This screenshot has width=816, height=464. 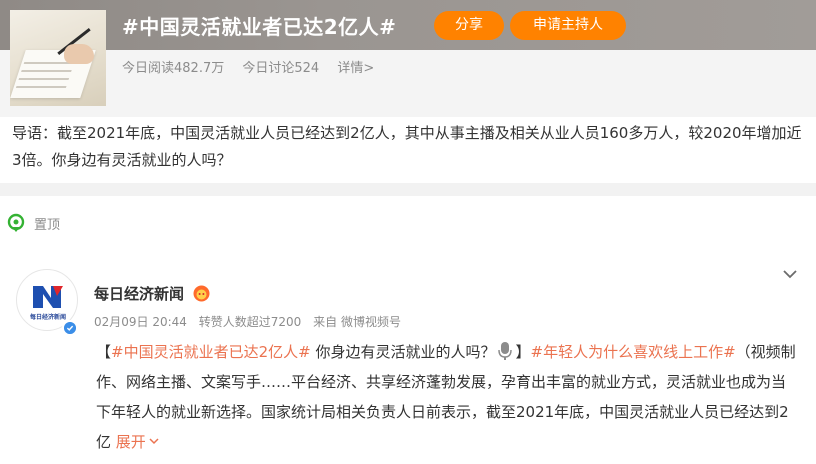 I want to click on details-link: 详情>, so click(x=355, y=68).